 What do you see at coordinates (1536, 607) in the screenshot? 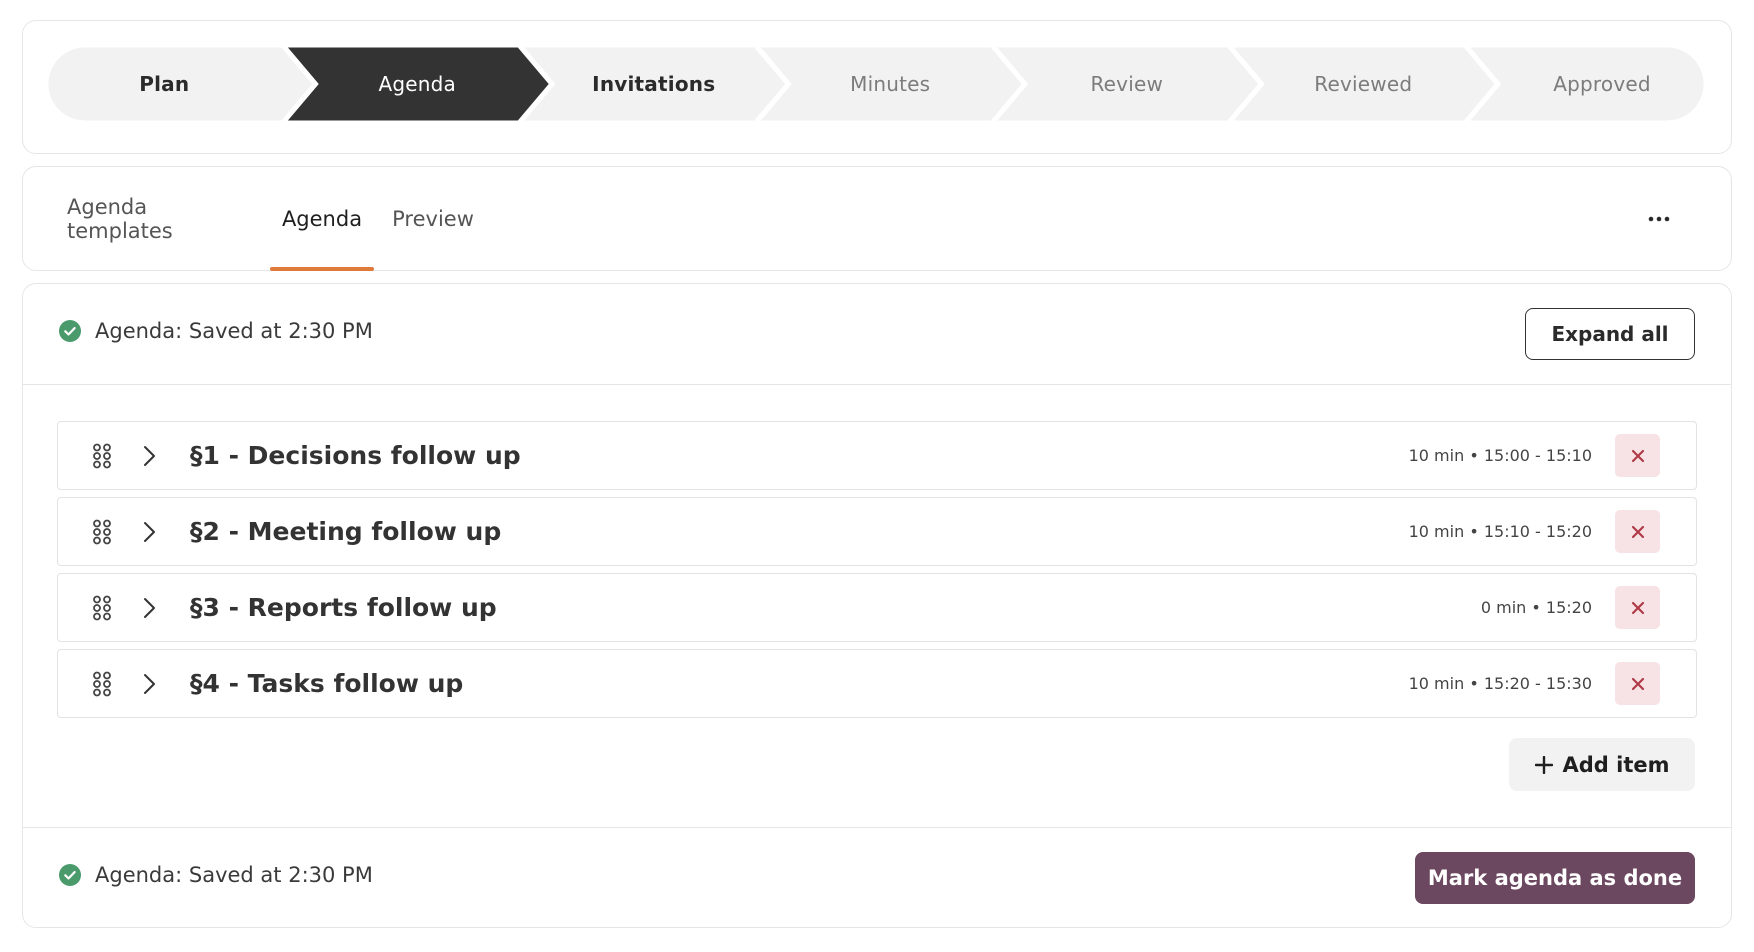
I see `agenda-item-time: 0 min • 15:20` at bounding box center [1536, 607].